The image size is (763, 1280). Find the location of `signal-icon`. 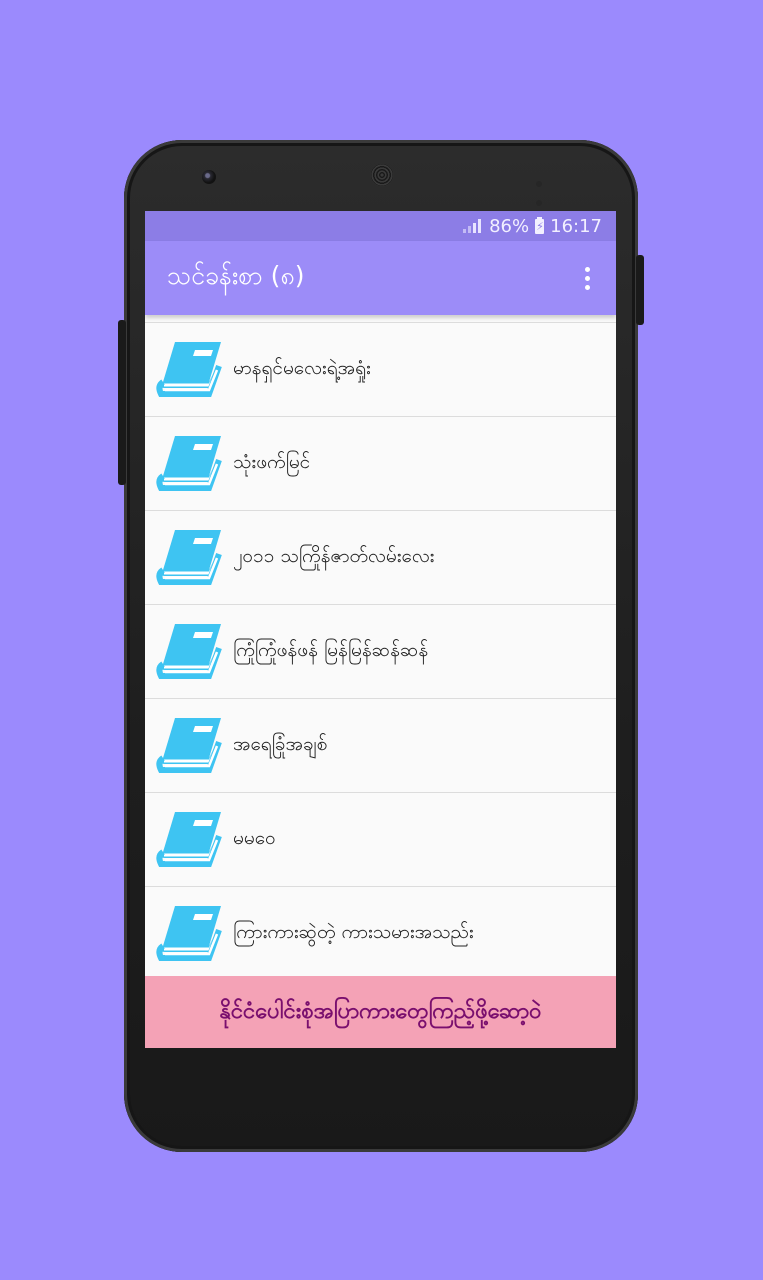

signal-icon is located at coordinates (472, 226).